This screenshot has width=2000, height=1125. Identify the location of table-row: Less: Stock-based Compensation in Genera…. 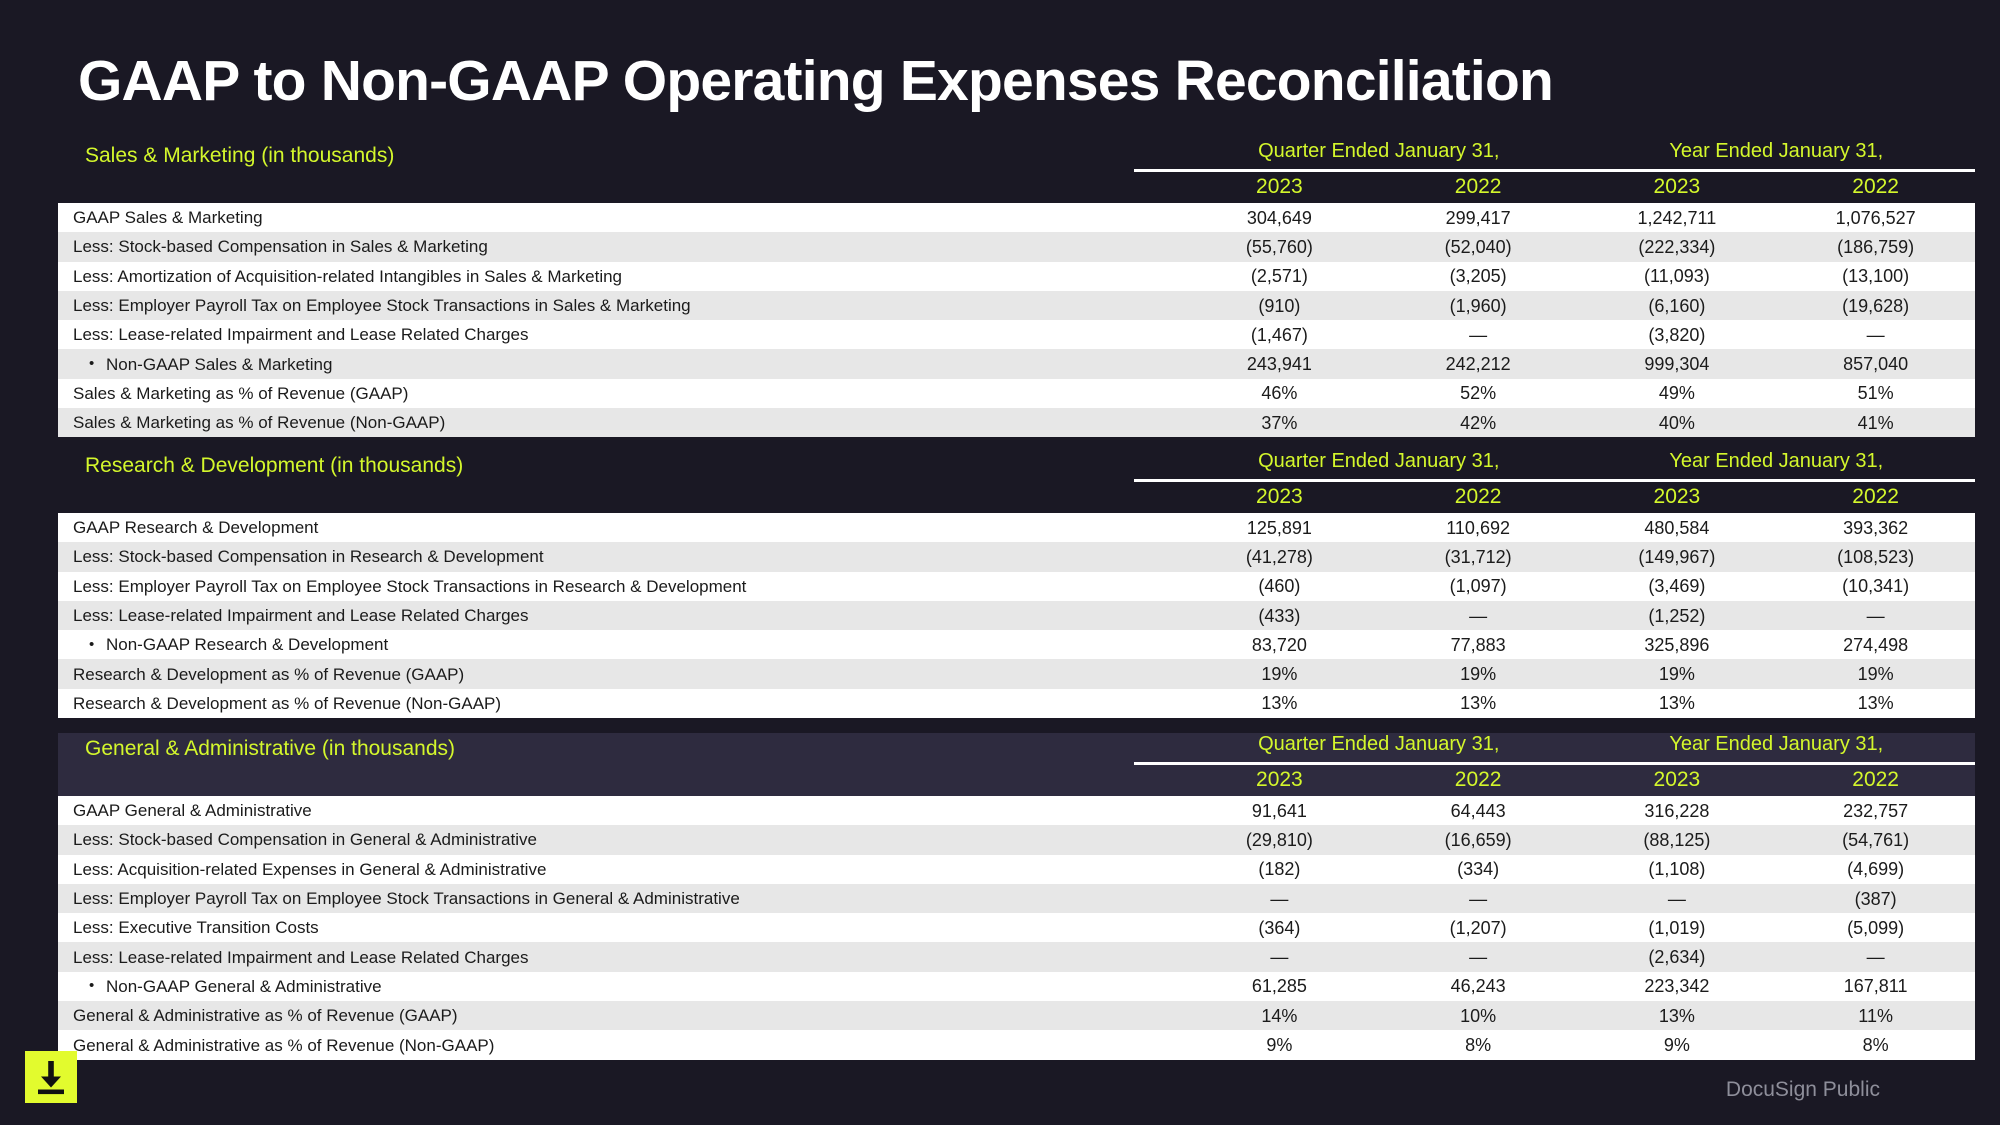
(1016, 840).